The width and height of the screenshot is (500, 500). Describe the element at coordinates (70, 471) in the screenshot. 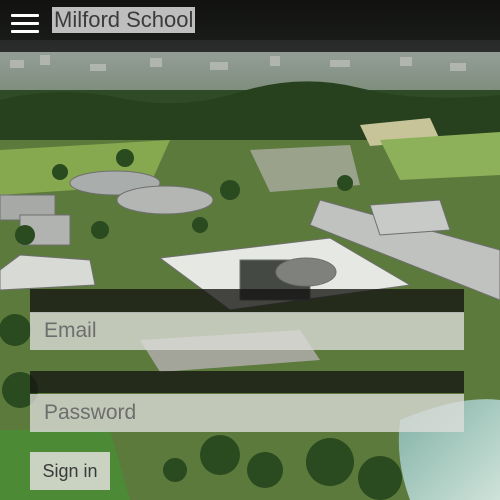

I see `sign-in-button: Sign in` at that location.